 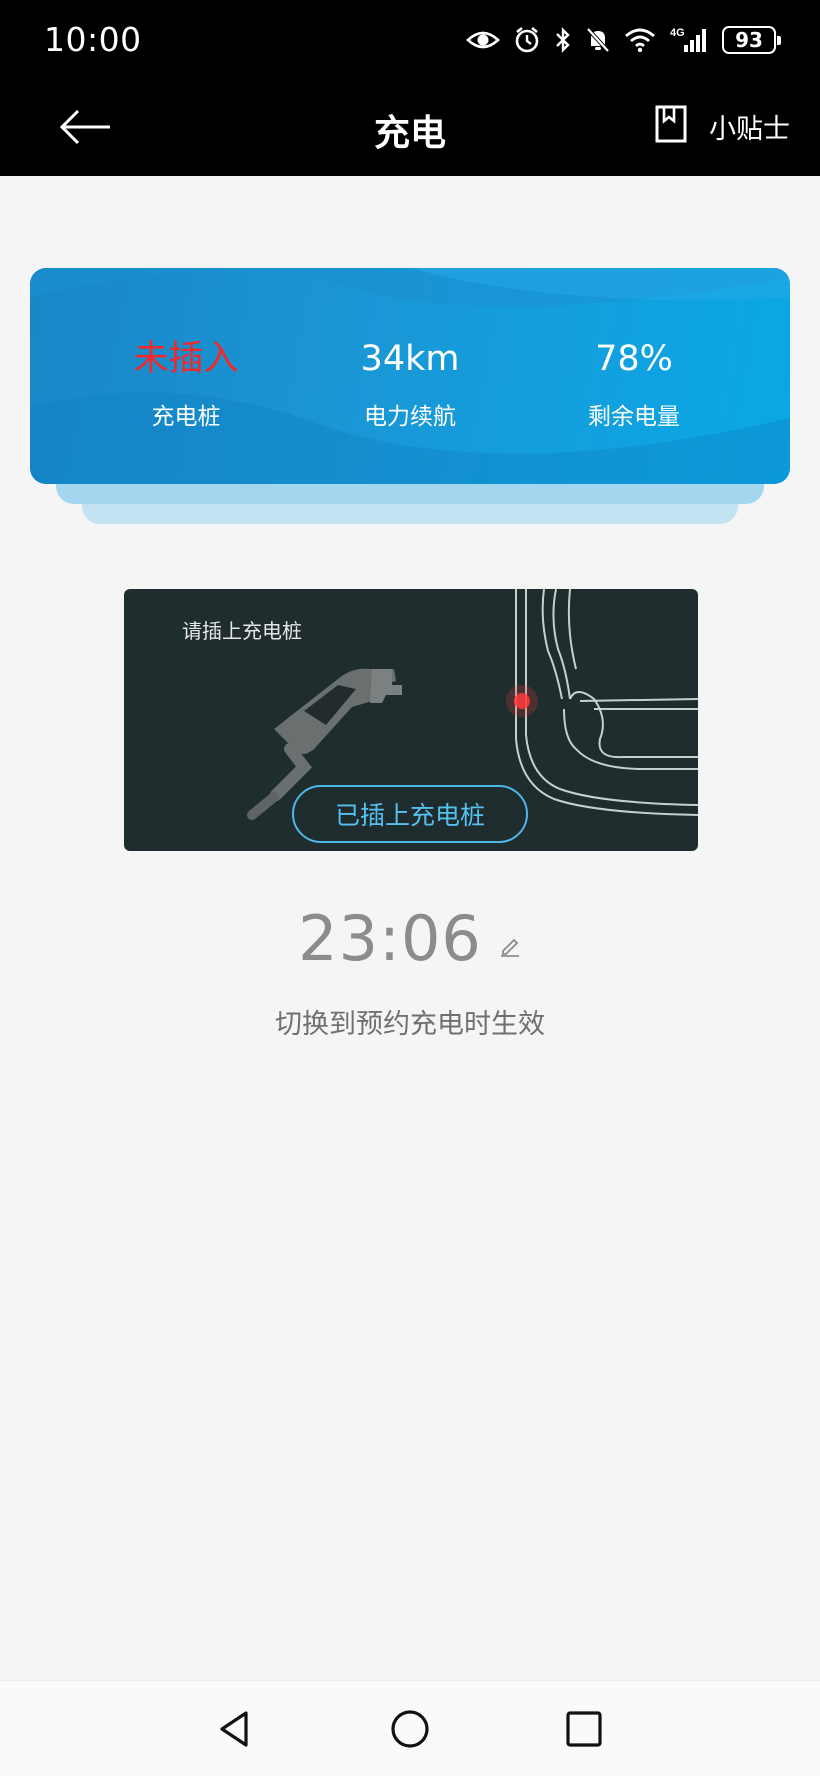 What do you see at coordinates (410, 416) in the screenshot?
I see `range-label: 电力续航` at bounding box center [410, 416].